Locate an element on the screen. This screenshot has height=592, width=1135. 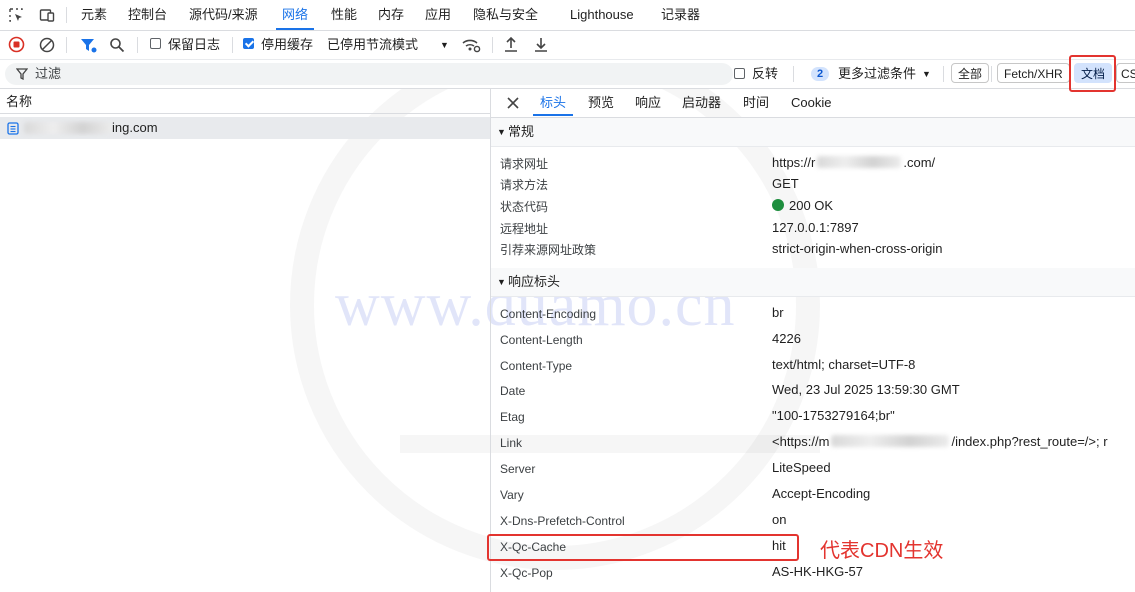
filter-bar: 过滤 反转 2 更多过滤条件 ▼ 全部 Fetch/XHR 文档 CS is located at coordinates (567, 74).